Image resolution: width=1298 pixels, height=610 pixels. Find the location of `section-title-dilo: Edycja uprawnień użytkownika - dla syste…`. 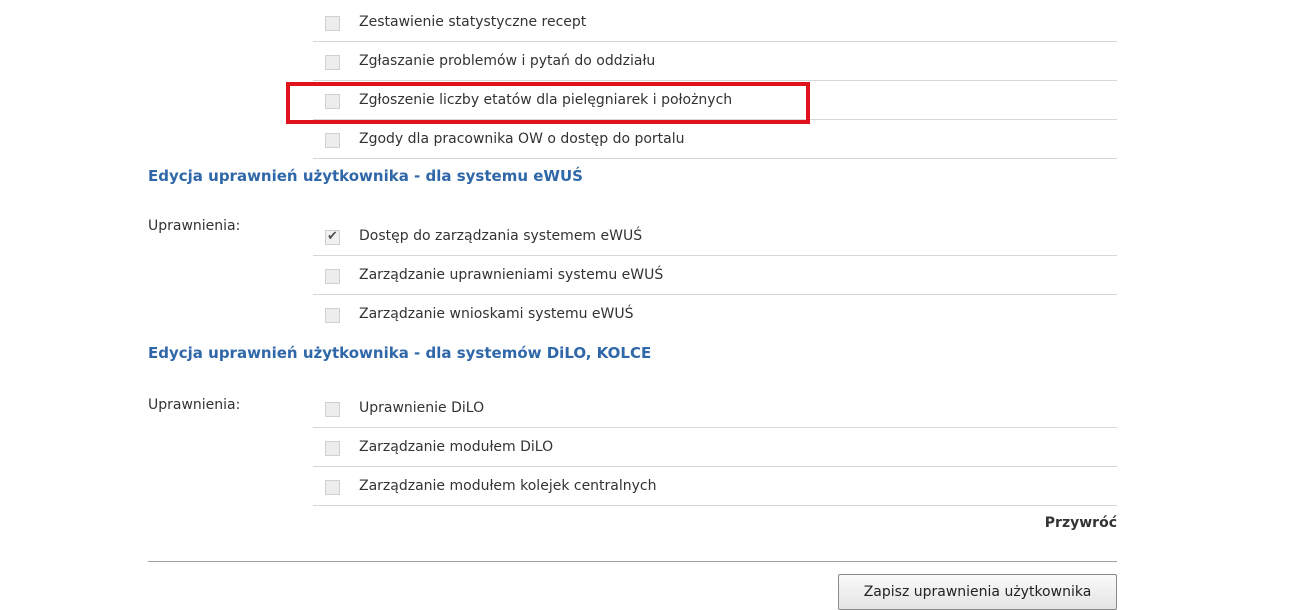

section-title-dilo: Edycja uprawnień użytkownika - dla syste… is located at coordinates (400, 353).